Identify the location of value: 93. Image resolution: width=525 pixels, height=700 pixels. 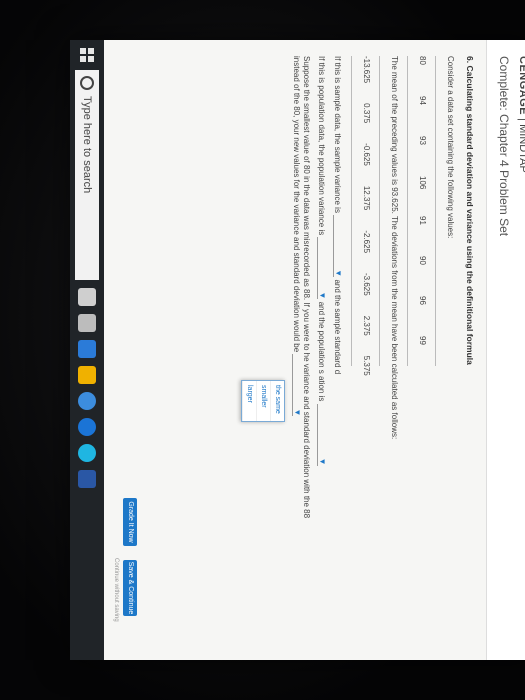
(422, 140).